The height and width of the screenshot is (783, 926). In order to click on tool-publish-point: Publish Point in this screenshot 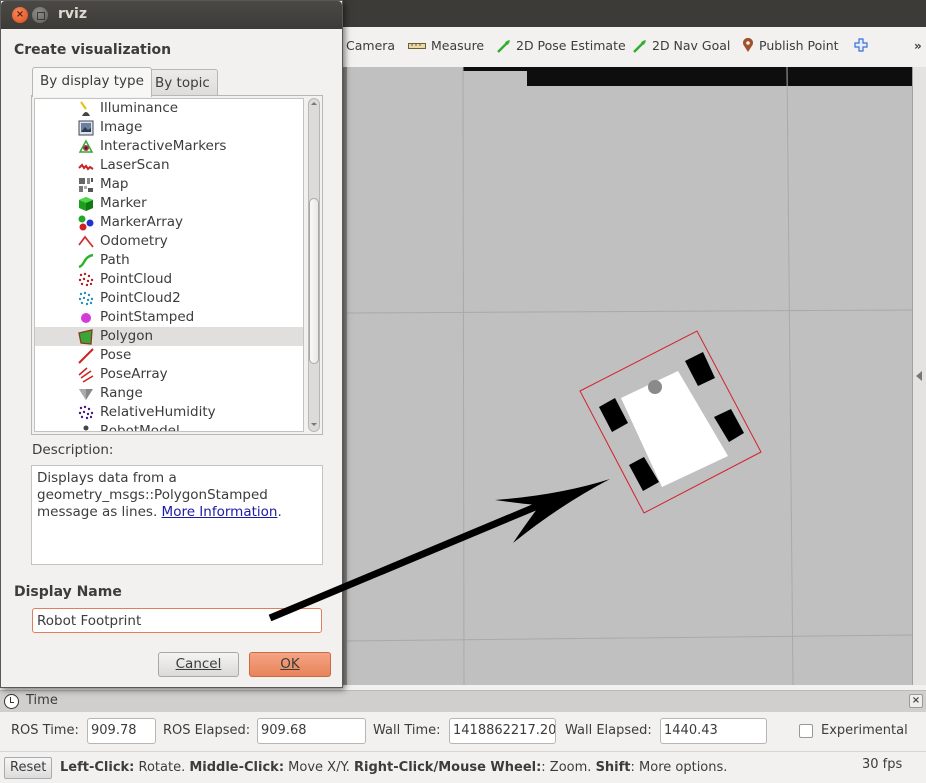, I will do `click(790, 45)`.